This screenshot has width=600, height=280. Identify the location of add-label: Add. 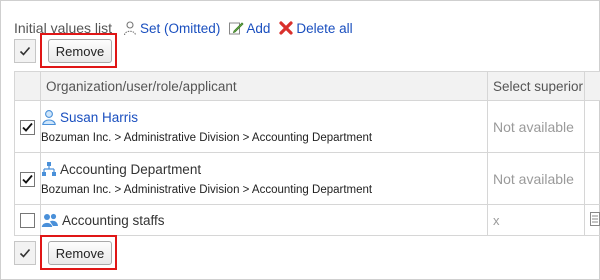
(258, 28).